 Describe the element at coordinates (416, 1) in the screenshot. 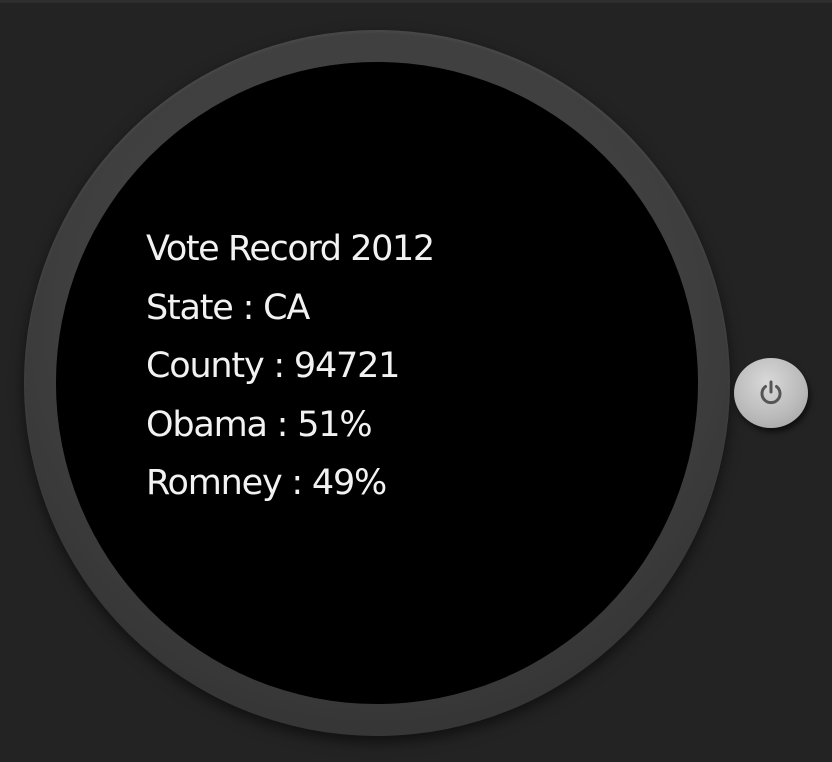

I see `window-top-edge` at that location.